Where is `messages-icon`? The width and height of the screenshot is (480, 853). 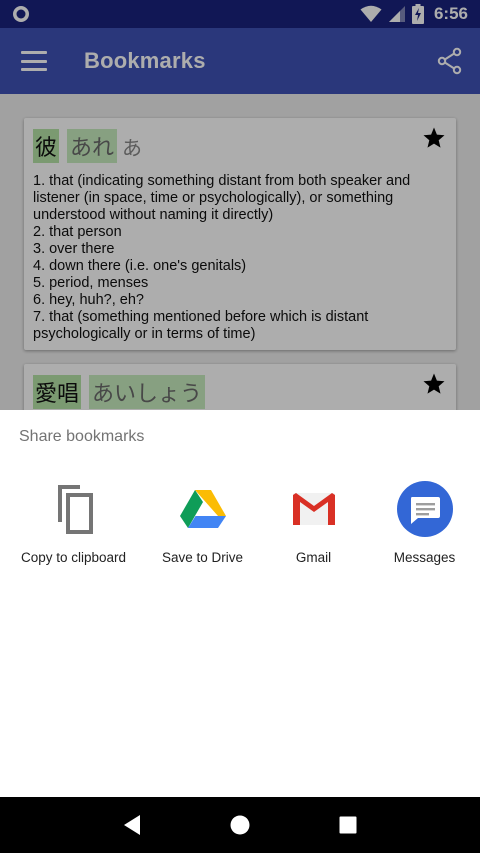 messages-icon is located at coordinates (424, 509).